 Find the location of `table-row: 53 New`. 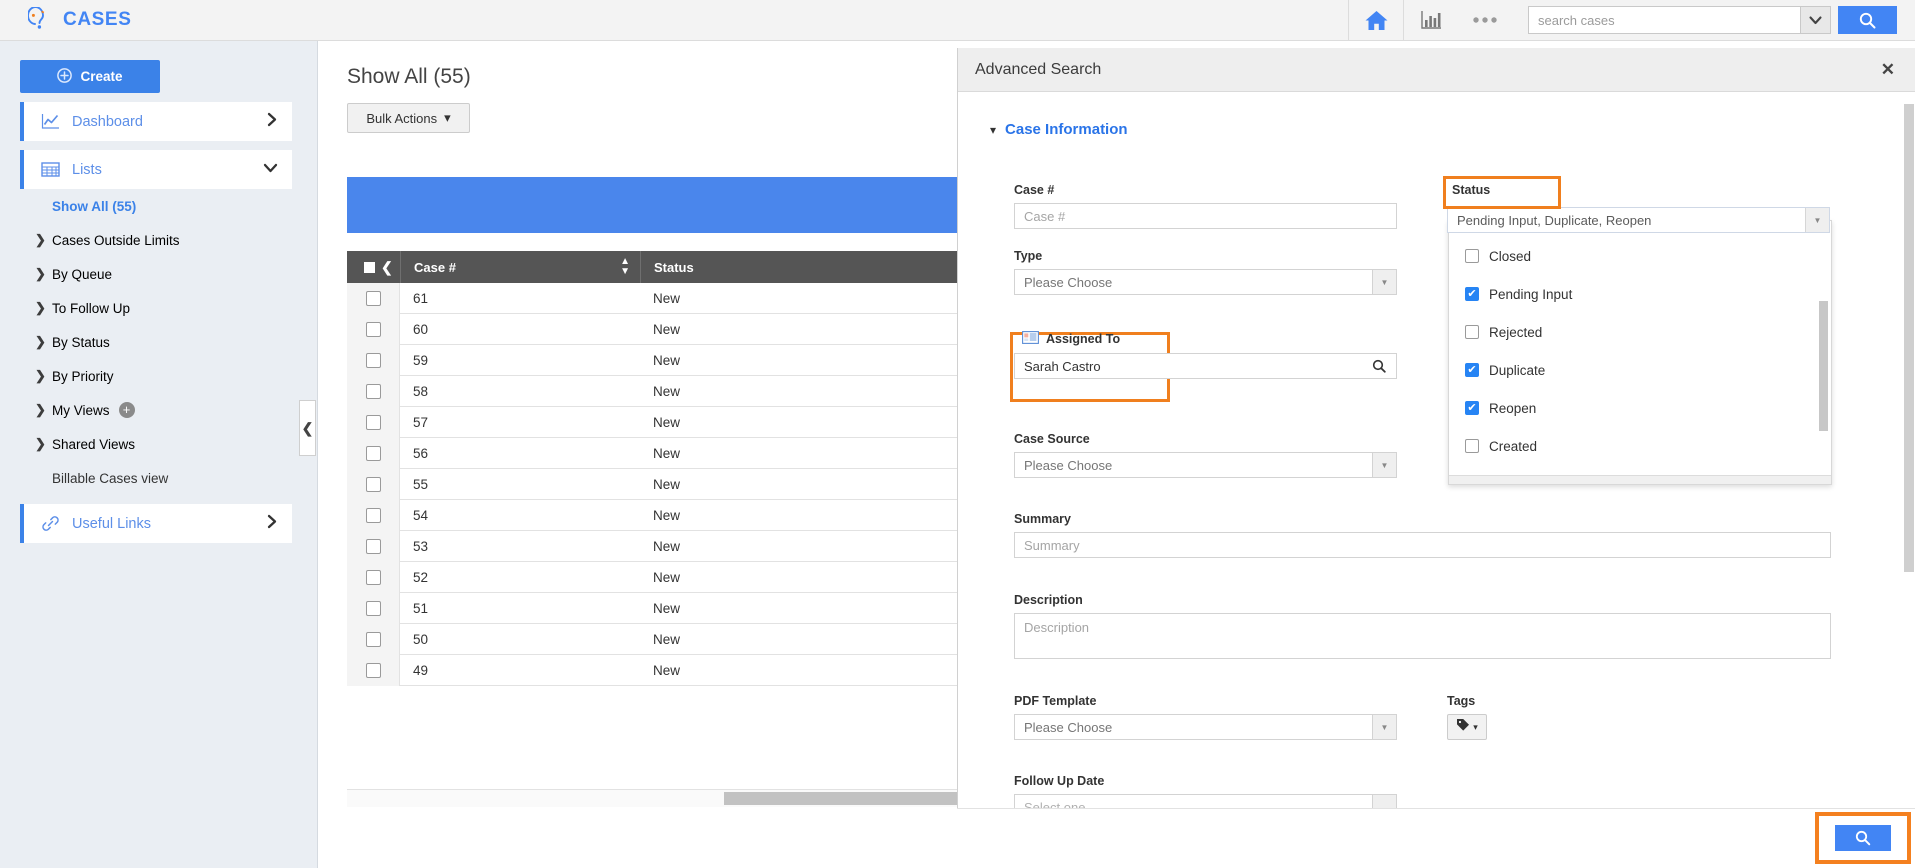

table-row: 53 New is located at coordinates (652, 546).